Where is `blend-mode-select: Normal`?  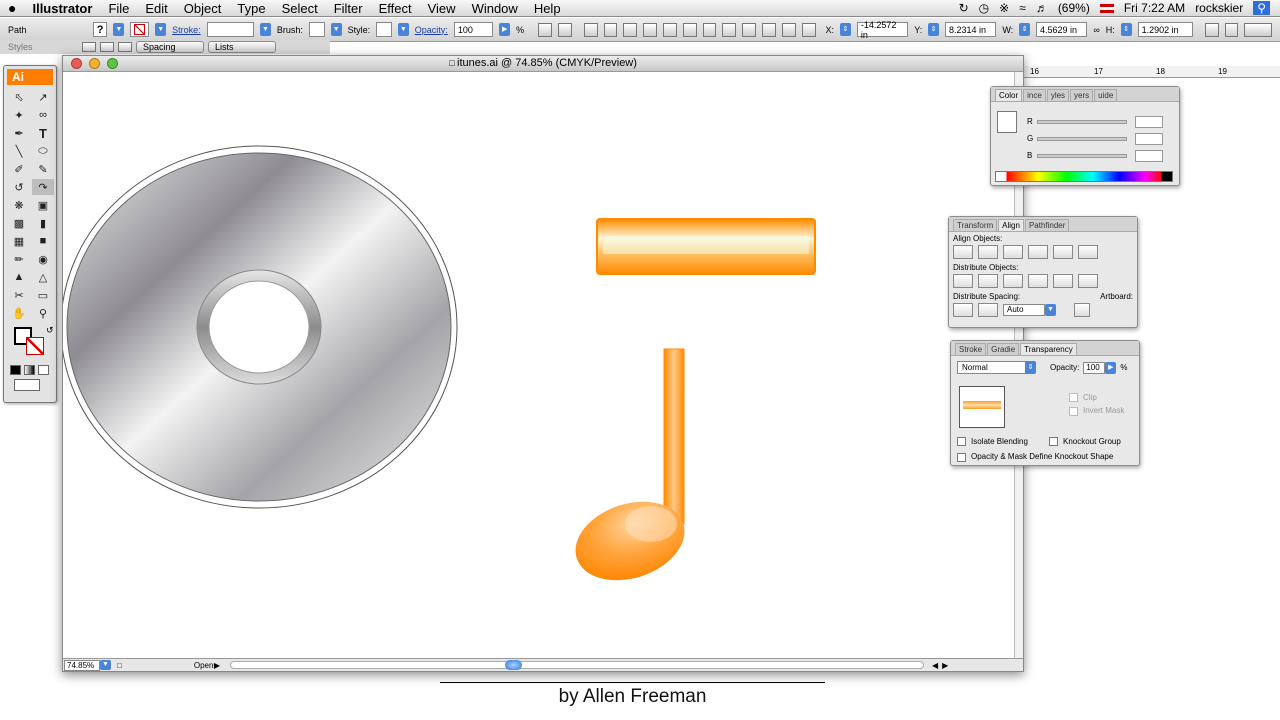 blend-mode-select: Normal is located at coordinates (993, 367).